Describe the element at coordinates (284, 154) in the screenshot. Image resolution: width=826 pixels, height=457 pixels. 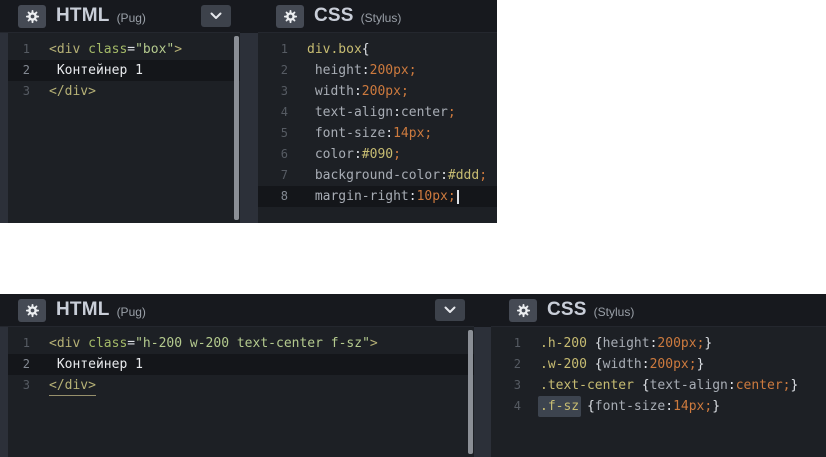
I see `line-number: 6` at that location.